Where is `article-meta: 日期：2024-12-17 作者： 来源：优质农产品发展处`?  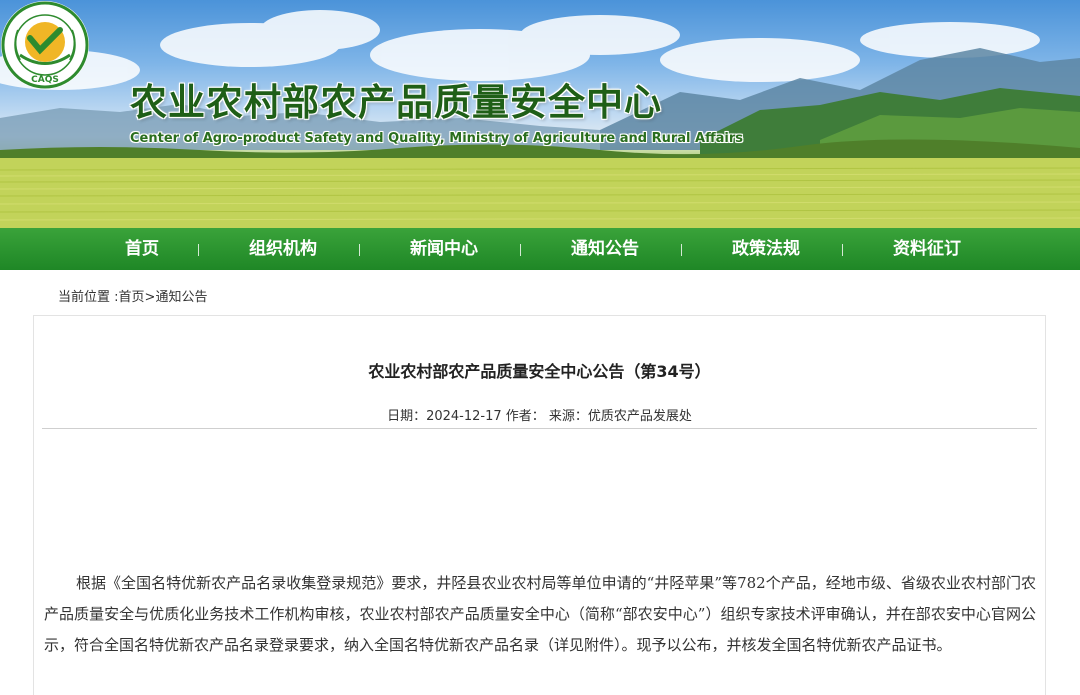
article-meta: 日期：2024-12-17 作者： 来源：优质农产品发展处 is located at coordinates (539, 416).